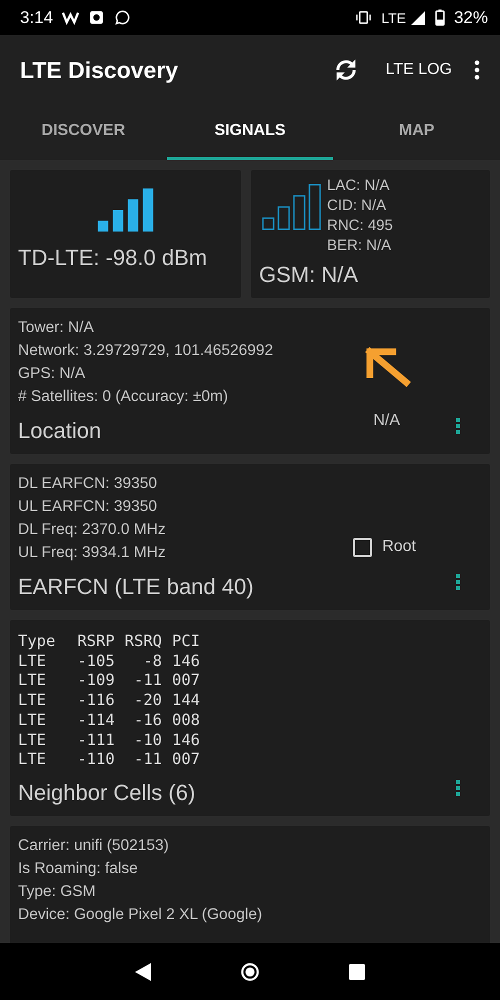 The width and height of the screenshot is (500, 1000). What do you see at coordinates (186, 701) in the screenshot?
I see `table-cell: 144` at bounding box center [186, 701].